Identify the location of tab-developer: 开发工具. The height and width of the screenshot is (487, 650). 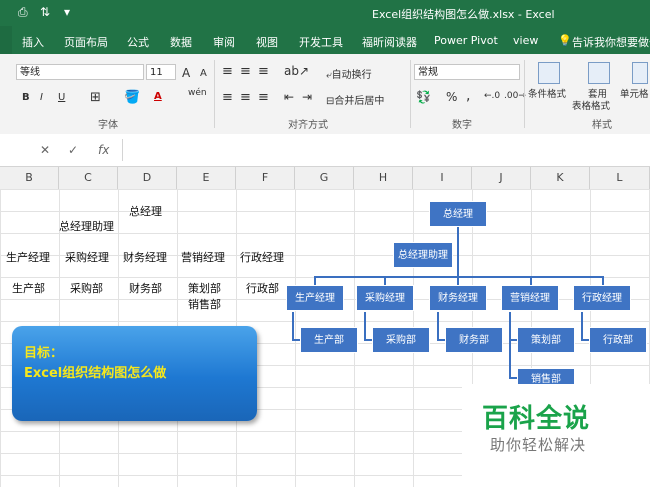
(321, 42).